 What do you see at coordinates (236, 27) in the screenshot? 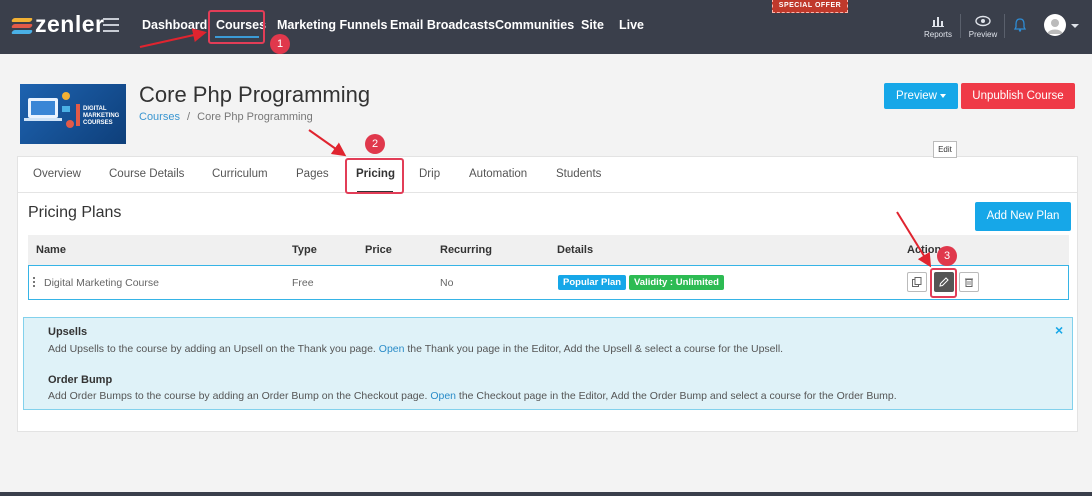
I see `highlight-courses` at bounding box center [236, 27].